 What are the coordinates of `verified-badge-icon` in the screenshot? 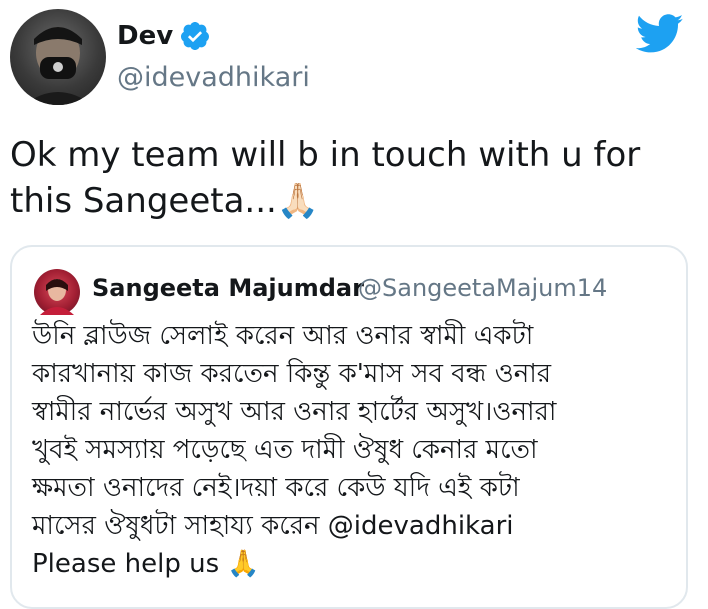 It's located at (195, 36).